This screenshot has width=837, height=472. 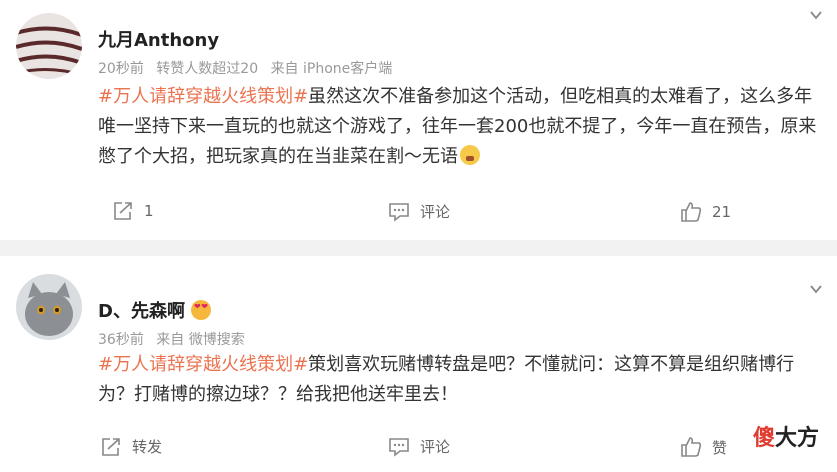 I want to click on like-button: 21, so click(x=705, y=212).